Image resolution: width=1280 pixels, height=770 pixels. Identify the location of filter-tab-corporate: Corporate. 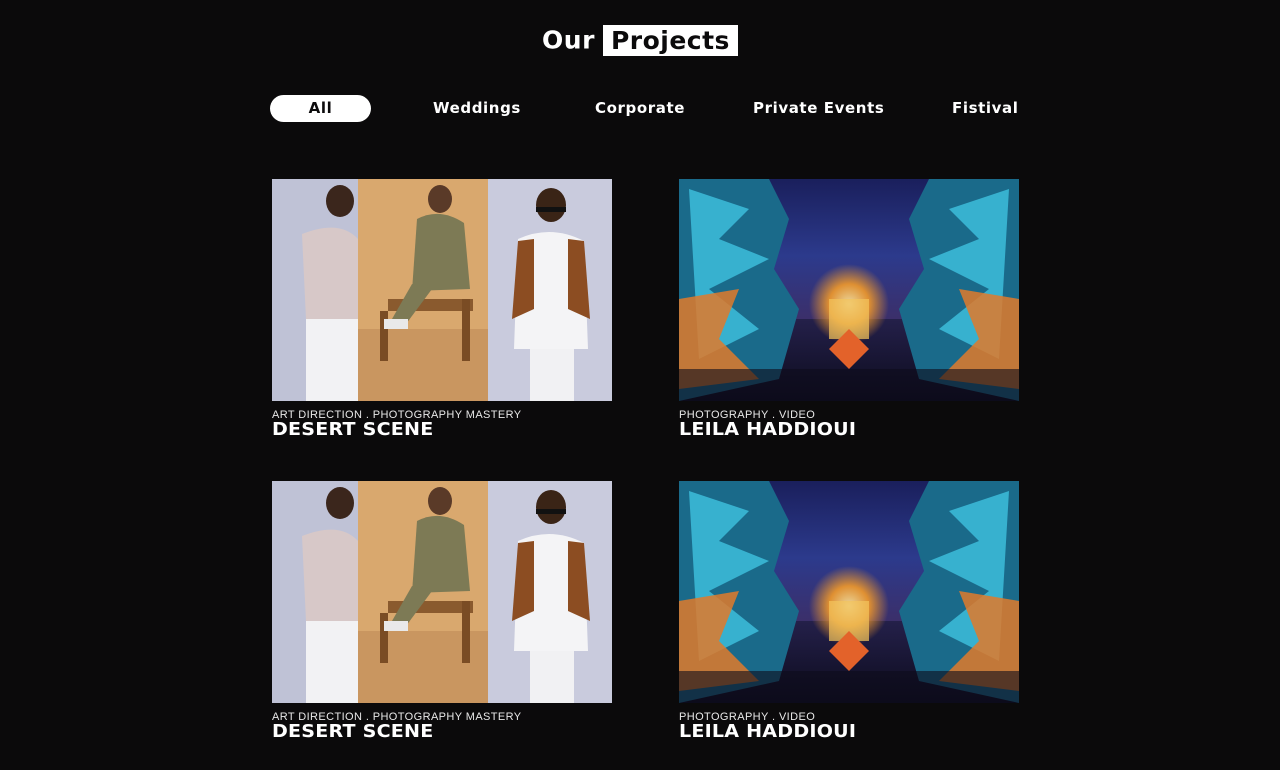
(640, 108).